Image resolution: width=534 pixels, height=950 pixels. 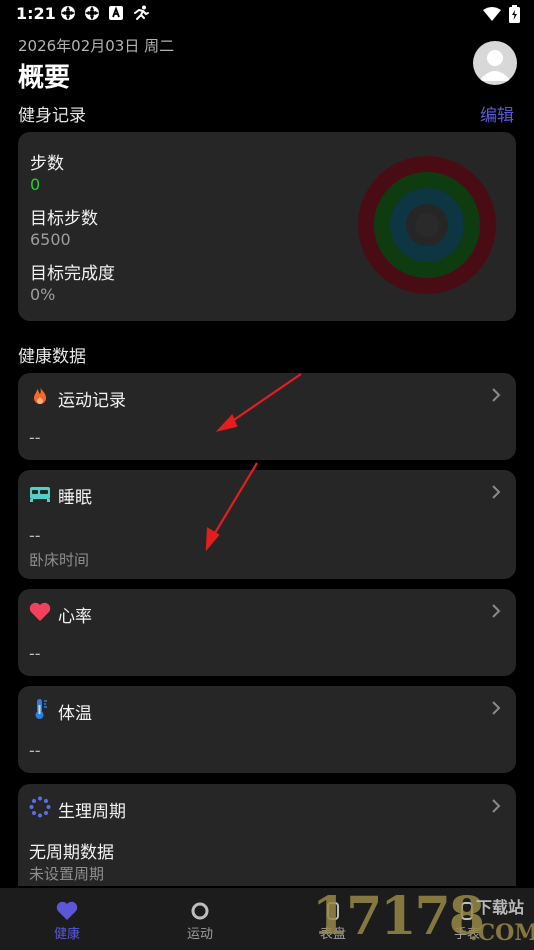 I want to click on goal-steps-value: 6500, so click(x=50, y=239).